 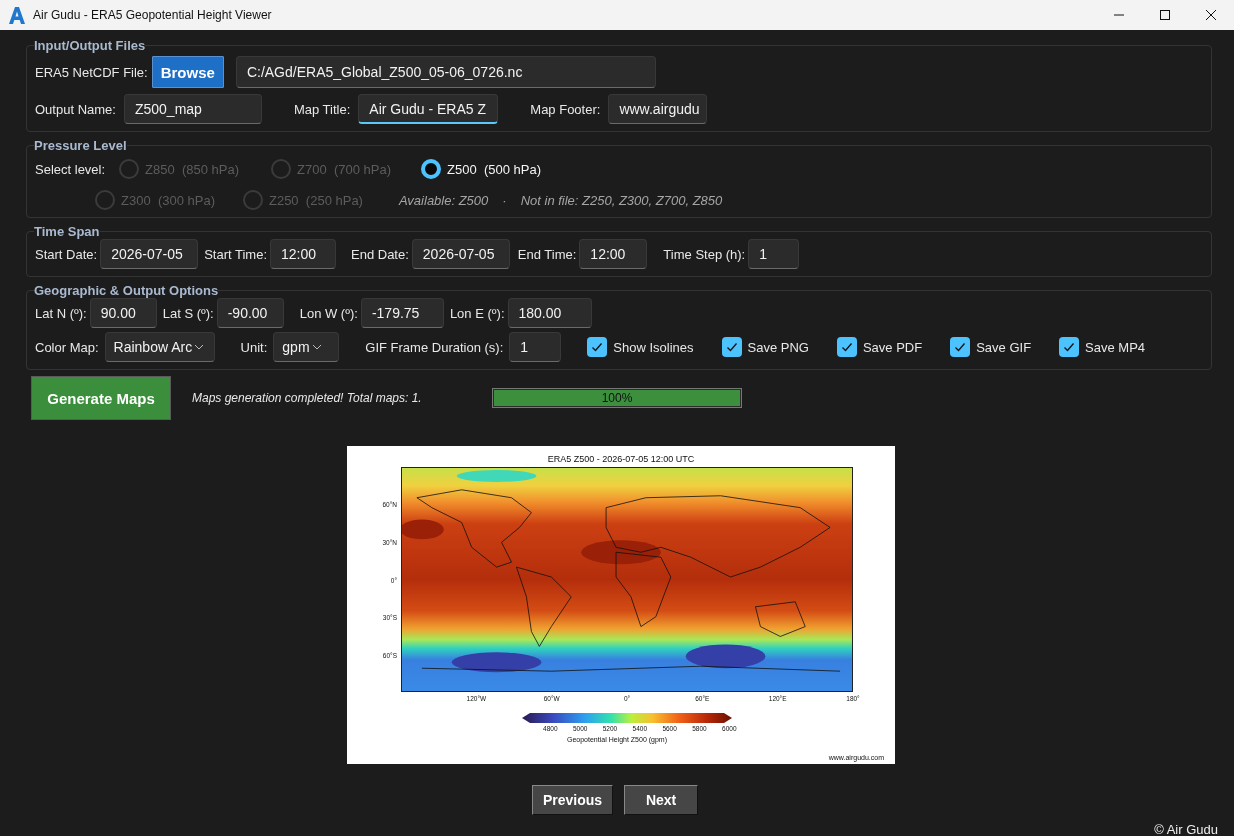 I want to click on color-map-dropdown: Rainbow Arc, so click(x=159, y=347).